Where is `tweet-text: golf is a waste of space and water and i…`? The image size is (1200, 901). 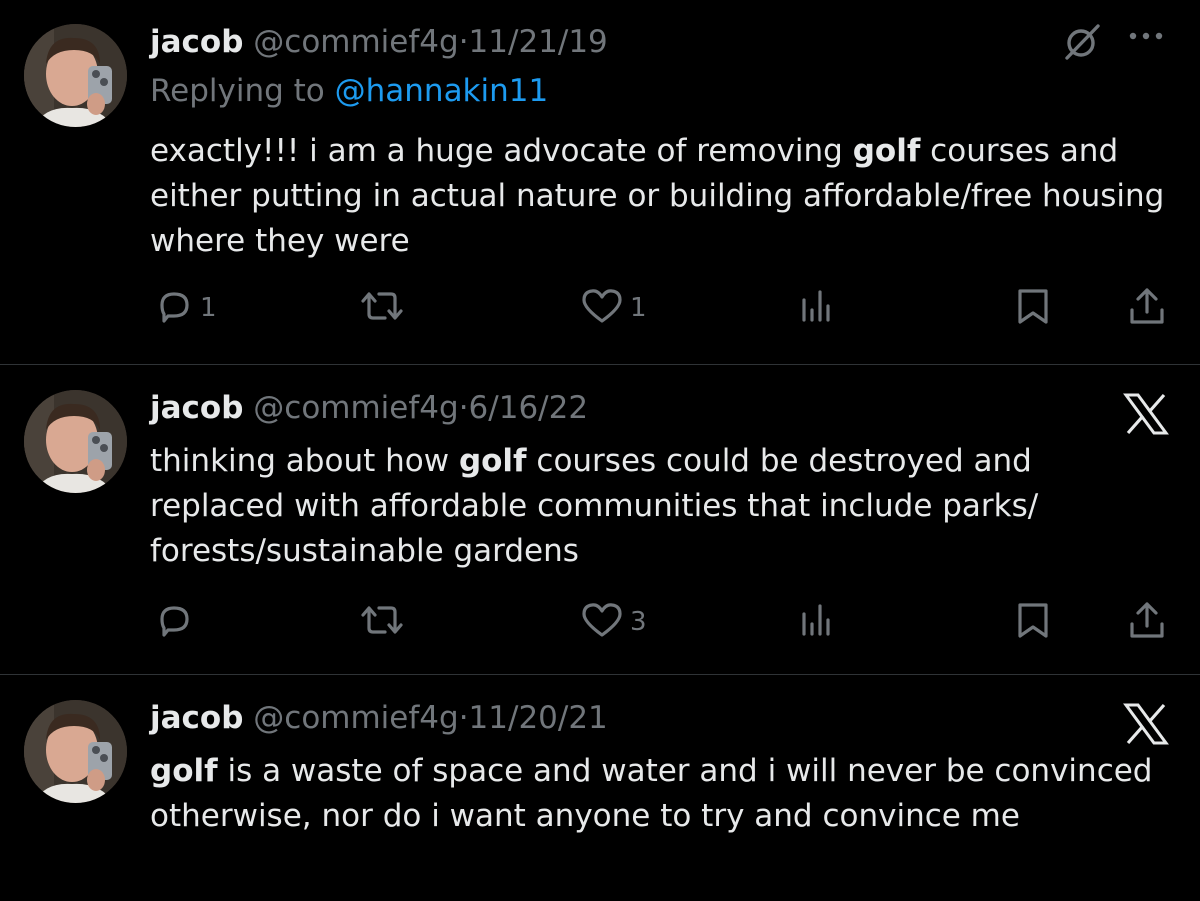 tweet-text: golf is a waste of space and water and i… is located at coordinates (660, 794).